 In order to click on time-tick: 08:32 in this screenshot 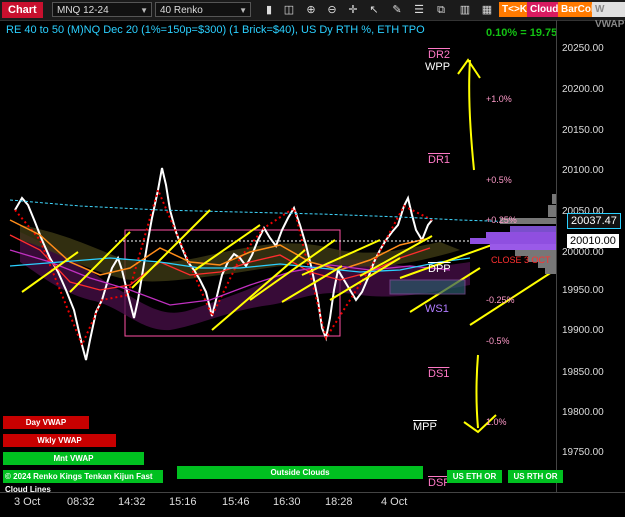, I will do `click(81, 502)`.